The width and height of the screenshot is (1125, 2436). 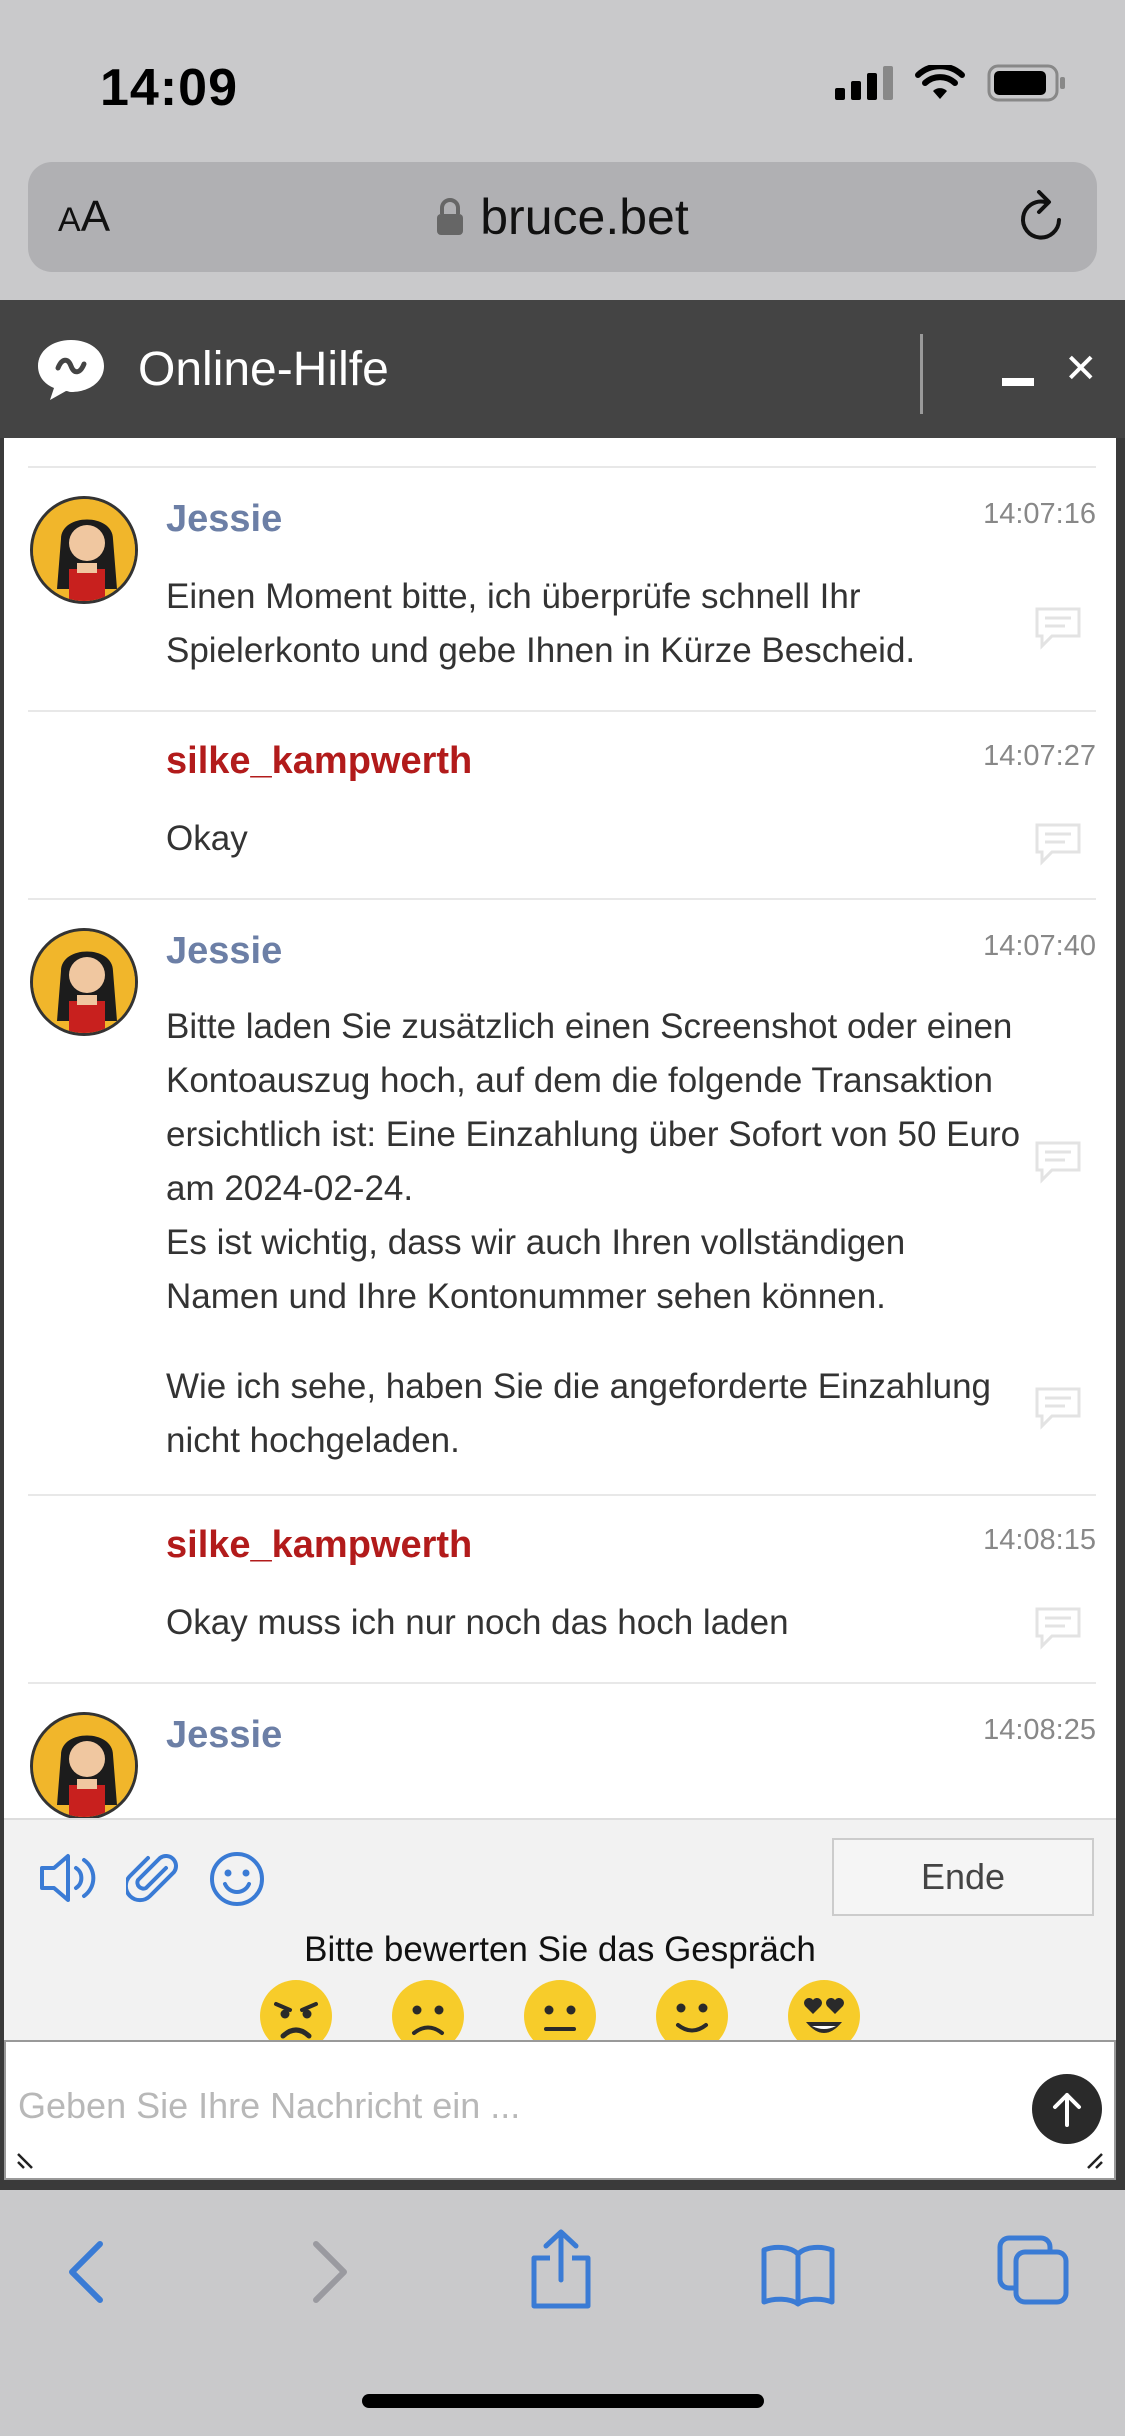 I want to click on message-input-area, so click(x=560, y=2110).